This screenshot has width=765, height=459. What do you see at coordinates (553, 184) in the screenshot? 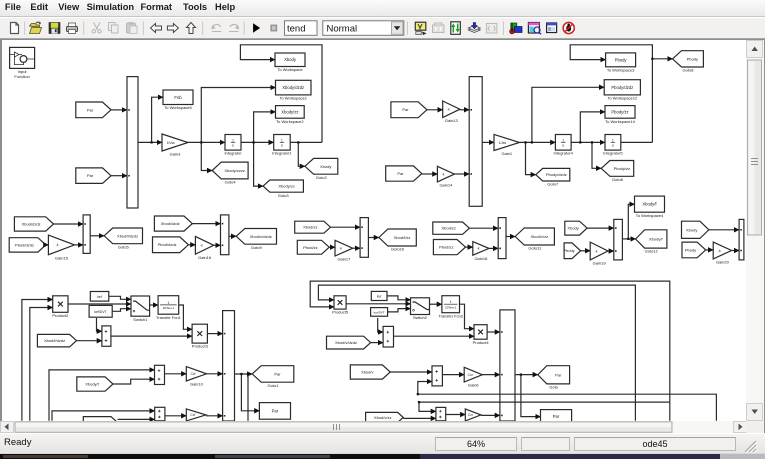
I see `svg-text: Goto7` at bounding box center [553, 184].